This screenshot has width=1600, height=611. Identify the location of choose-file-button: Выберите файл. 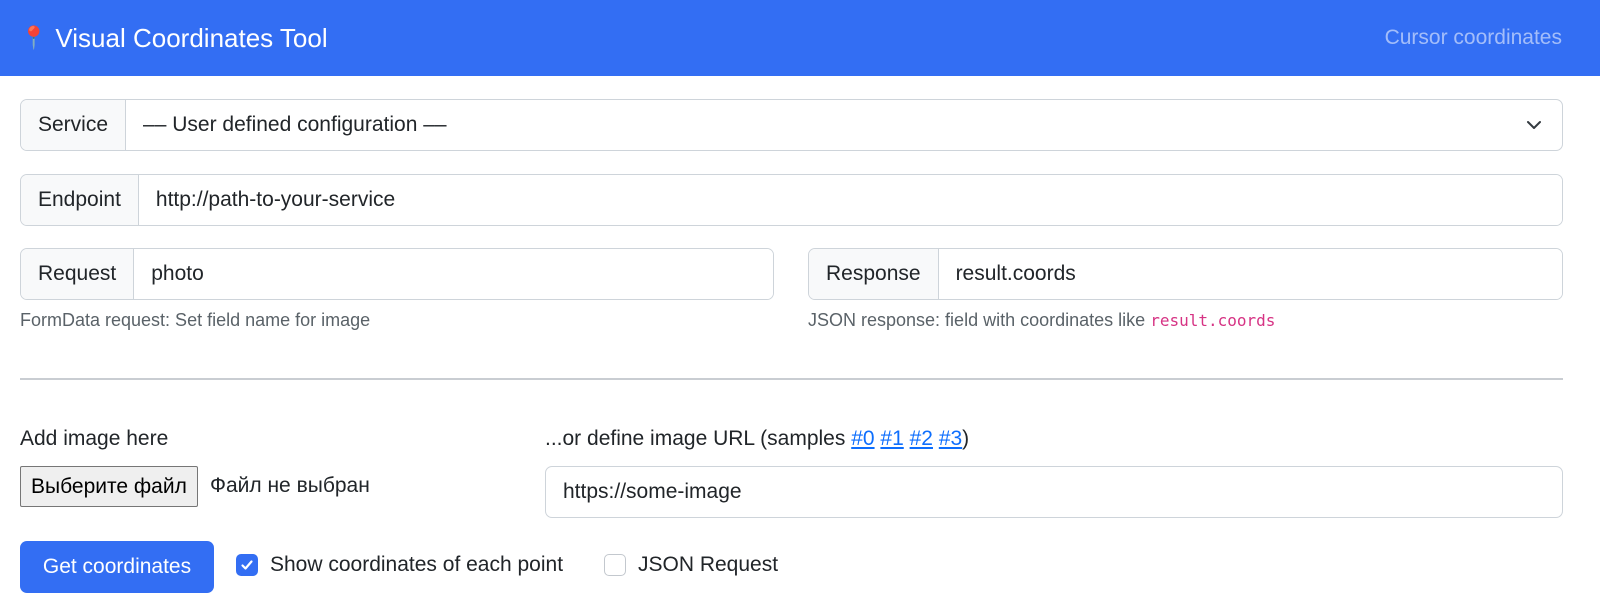
(109, 486).